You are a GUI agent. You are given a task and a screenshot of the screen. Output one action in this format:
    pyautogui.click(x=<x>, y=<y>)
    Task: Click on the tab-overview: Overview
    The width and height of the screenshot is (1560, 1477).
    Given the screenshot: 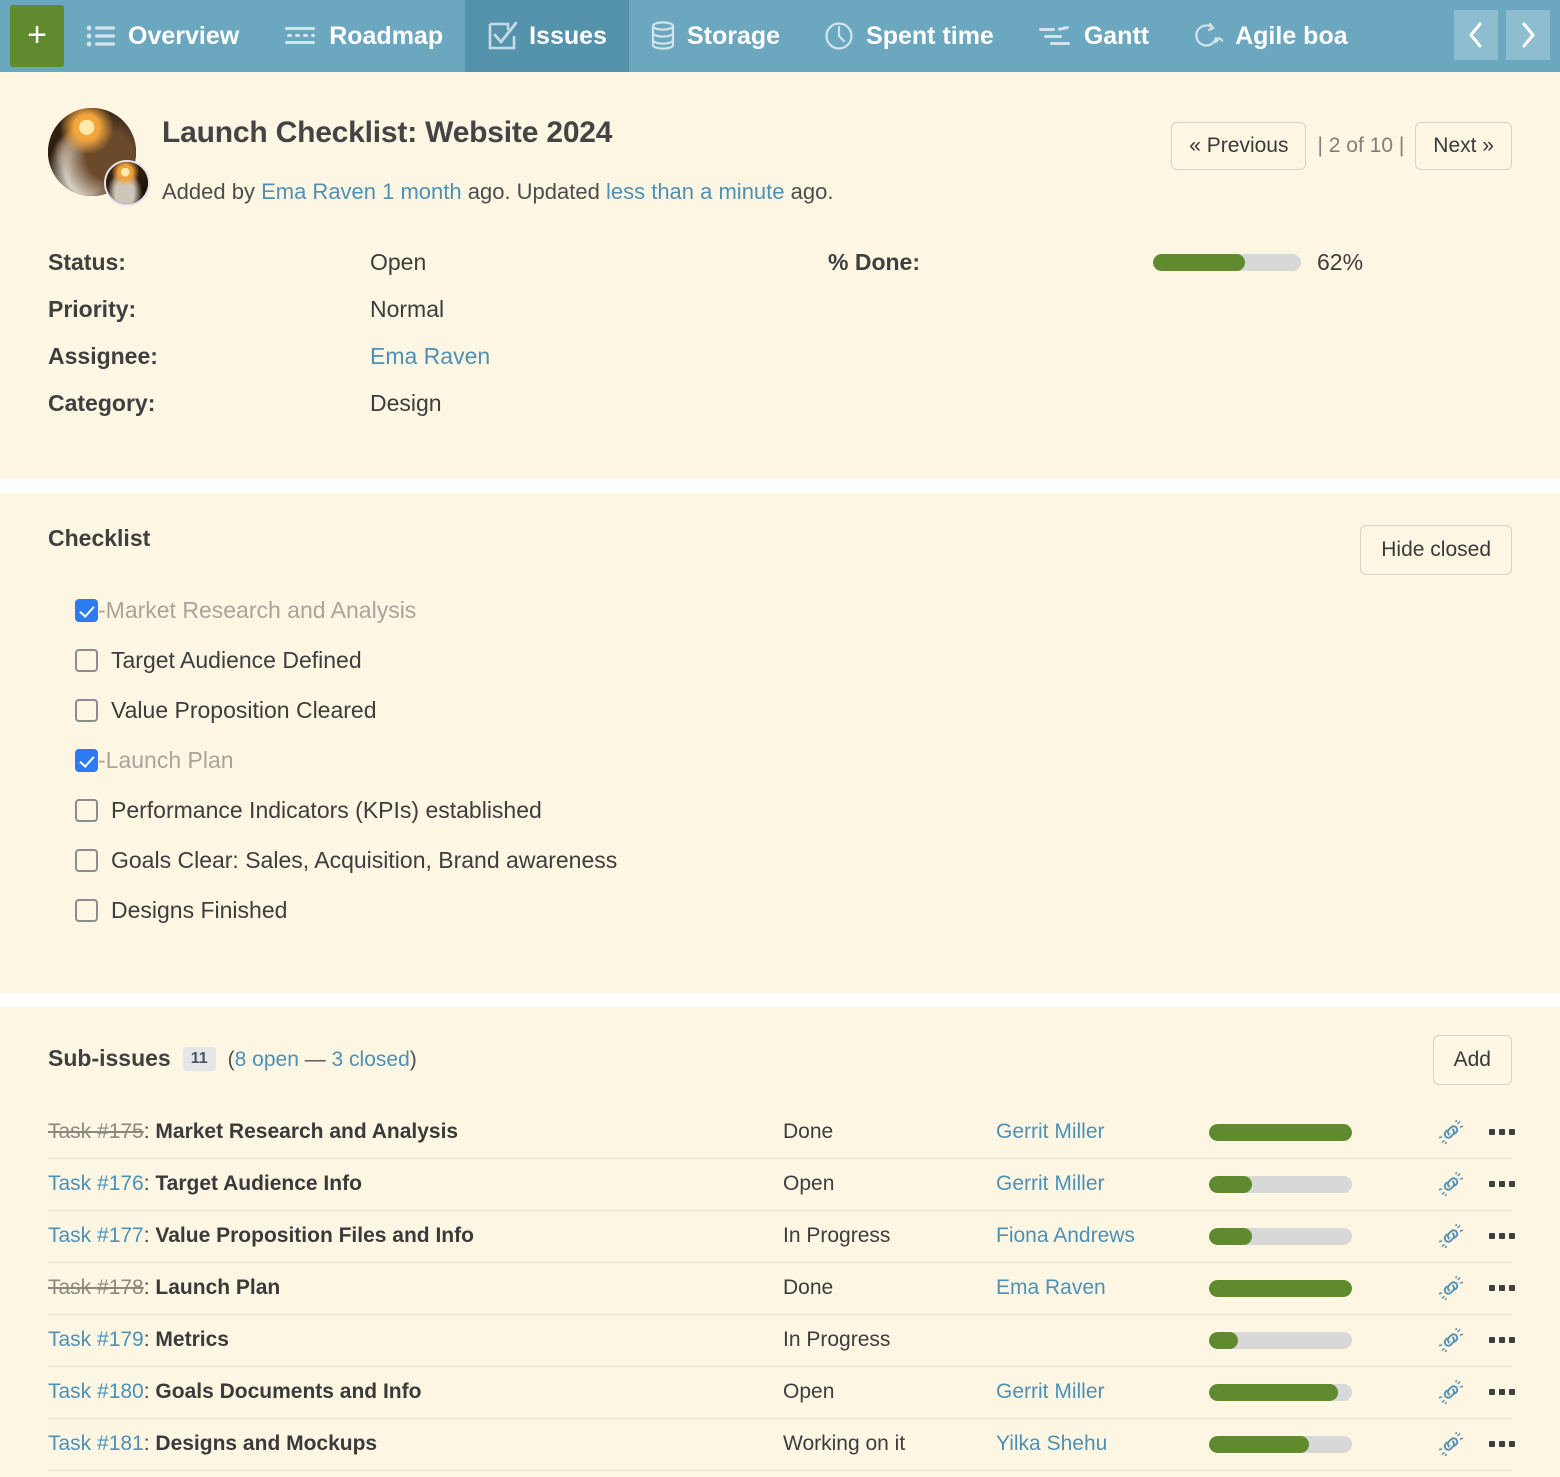 What is the action you would take?
    pyautogui.click(x=162, y=36)
    